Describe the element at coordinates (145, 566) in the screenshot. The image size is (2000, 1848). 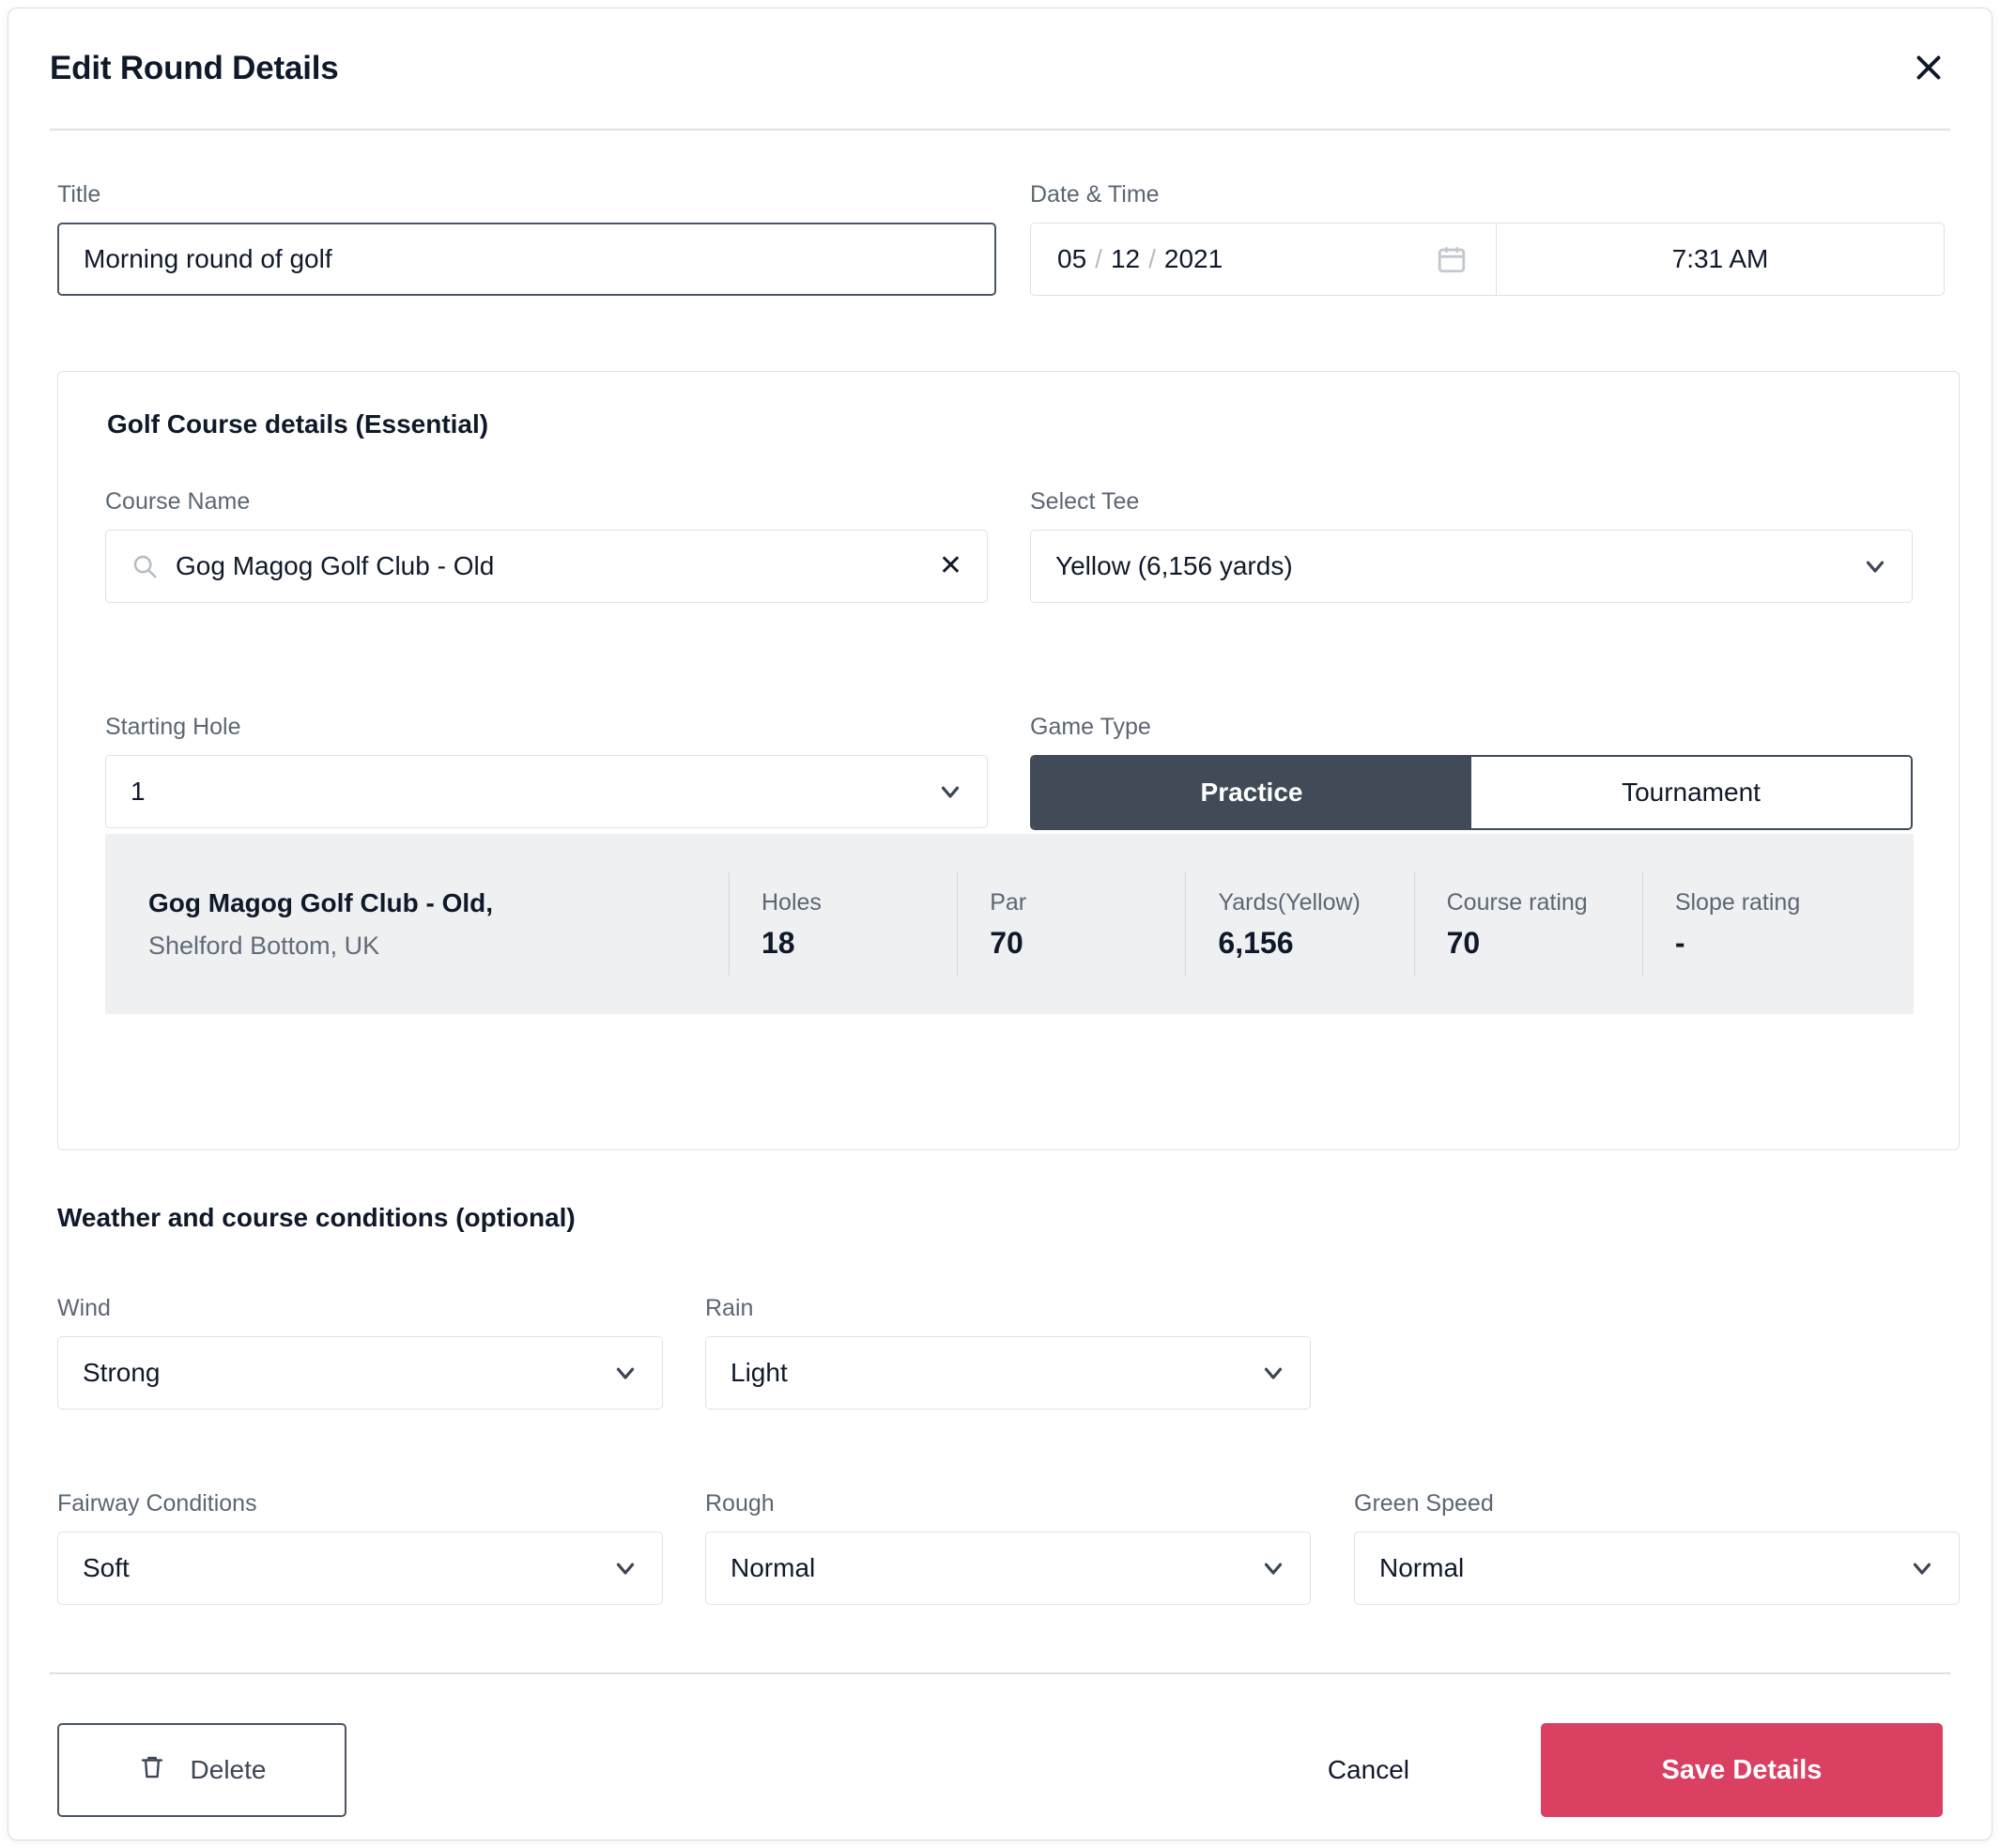
I see `search-icon` at that location.